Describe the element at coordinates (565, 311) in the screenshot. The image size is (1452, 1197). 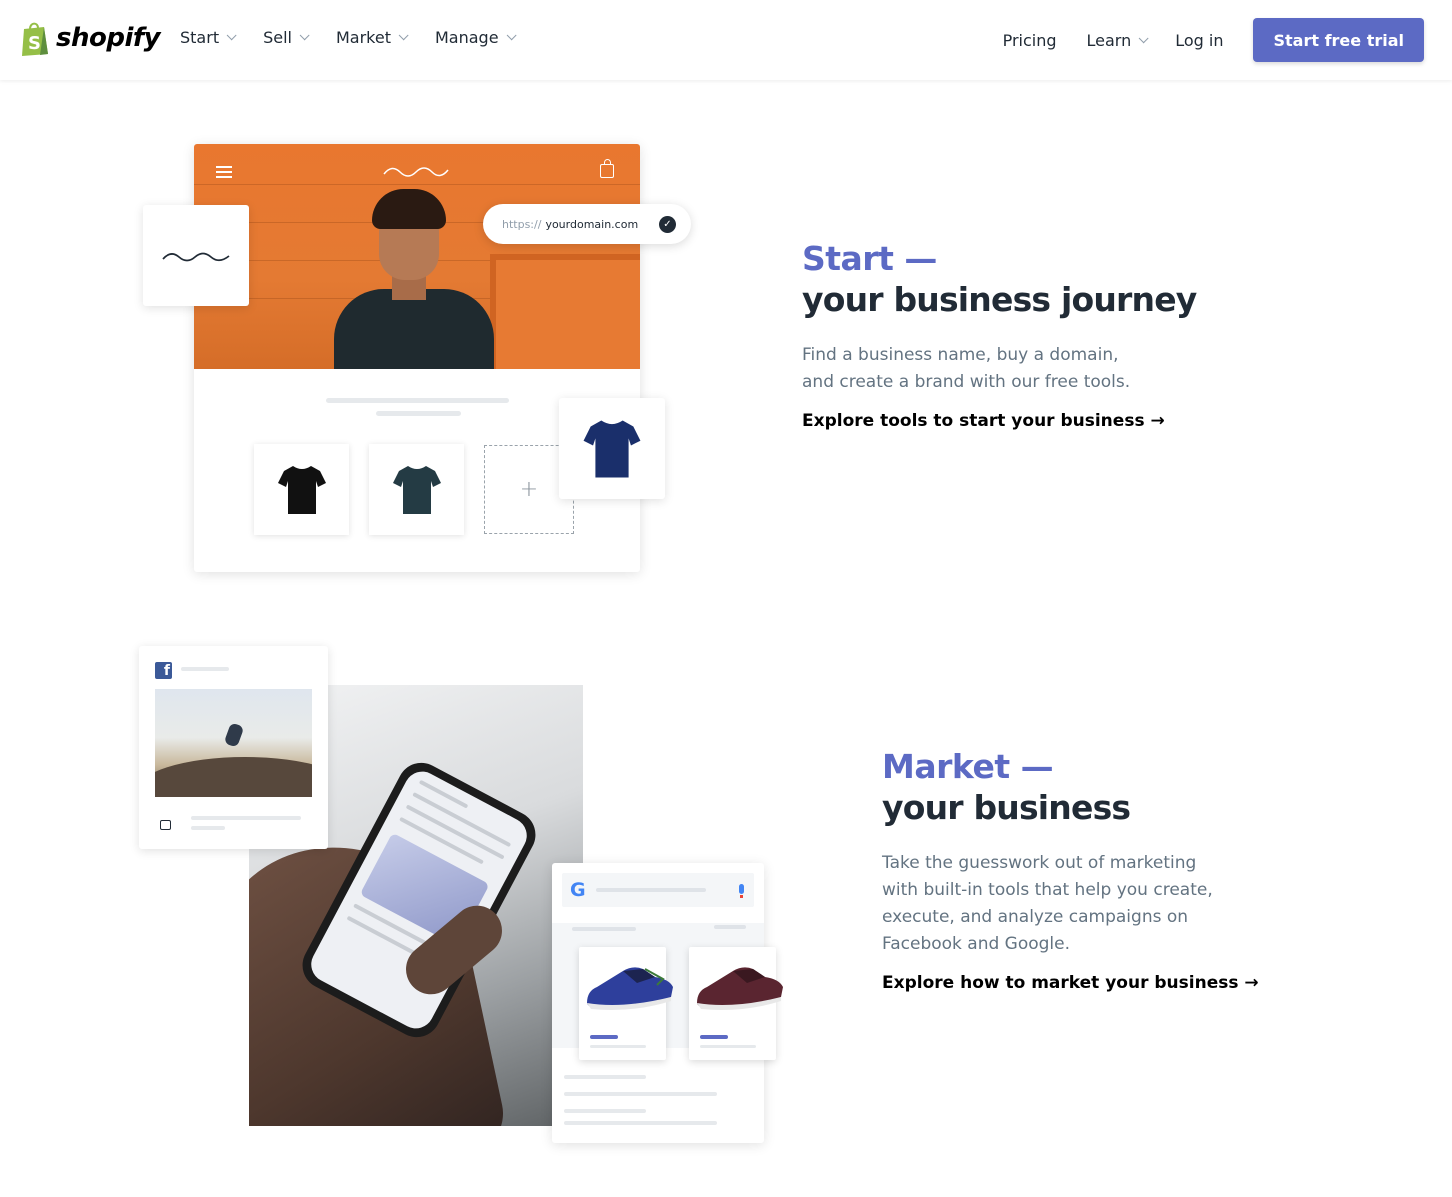
I see `door-frame` at that location.